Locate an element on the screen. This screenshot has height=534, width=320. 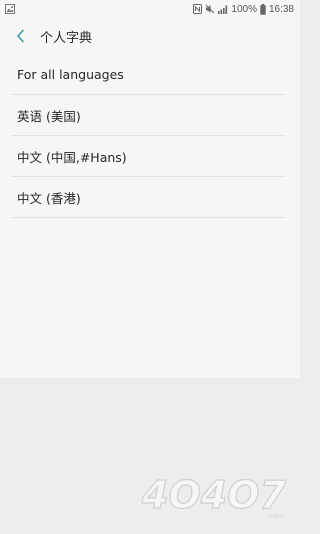
status-left is located at coordinates (10, 9).